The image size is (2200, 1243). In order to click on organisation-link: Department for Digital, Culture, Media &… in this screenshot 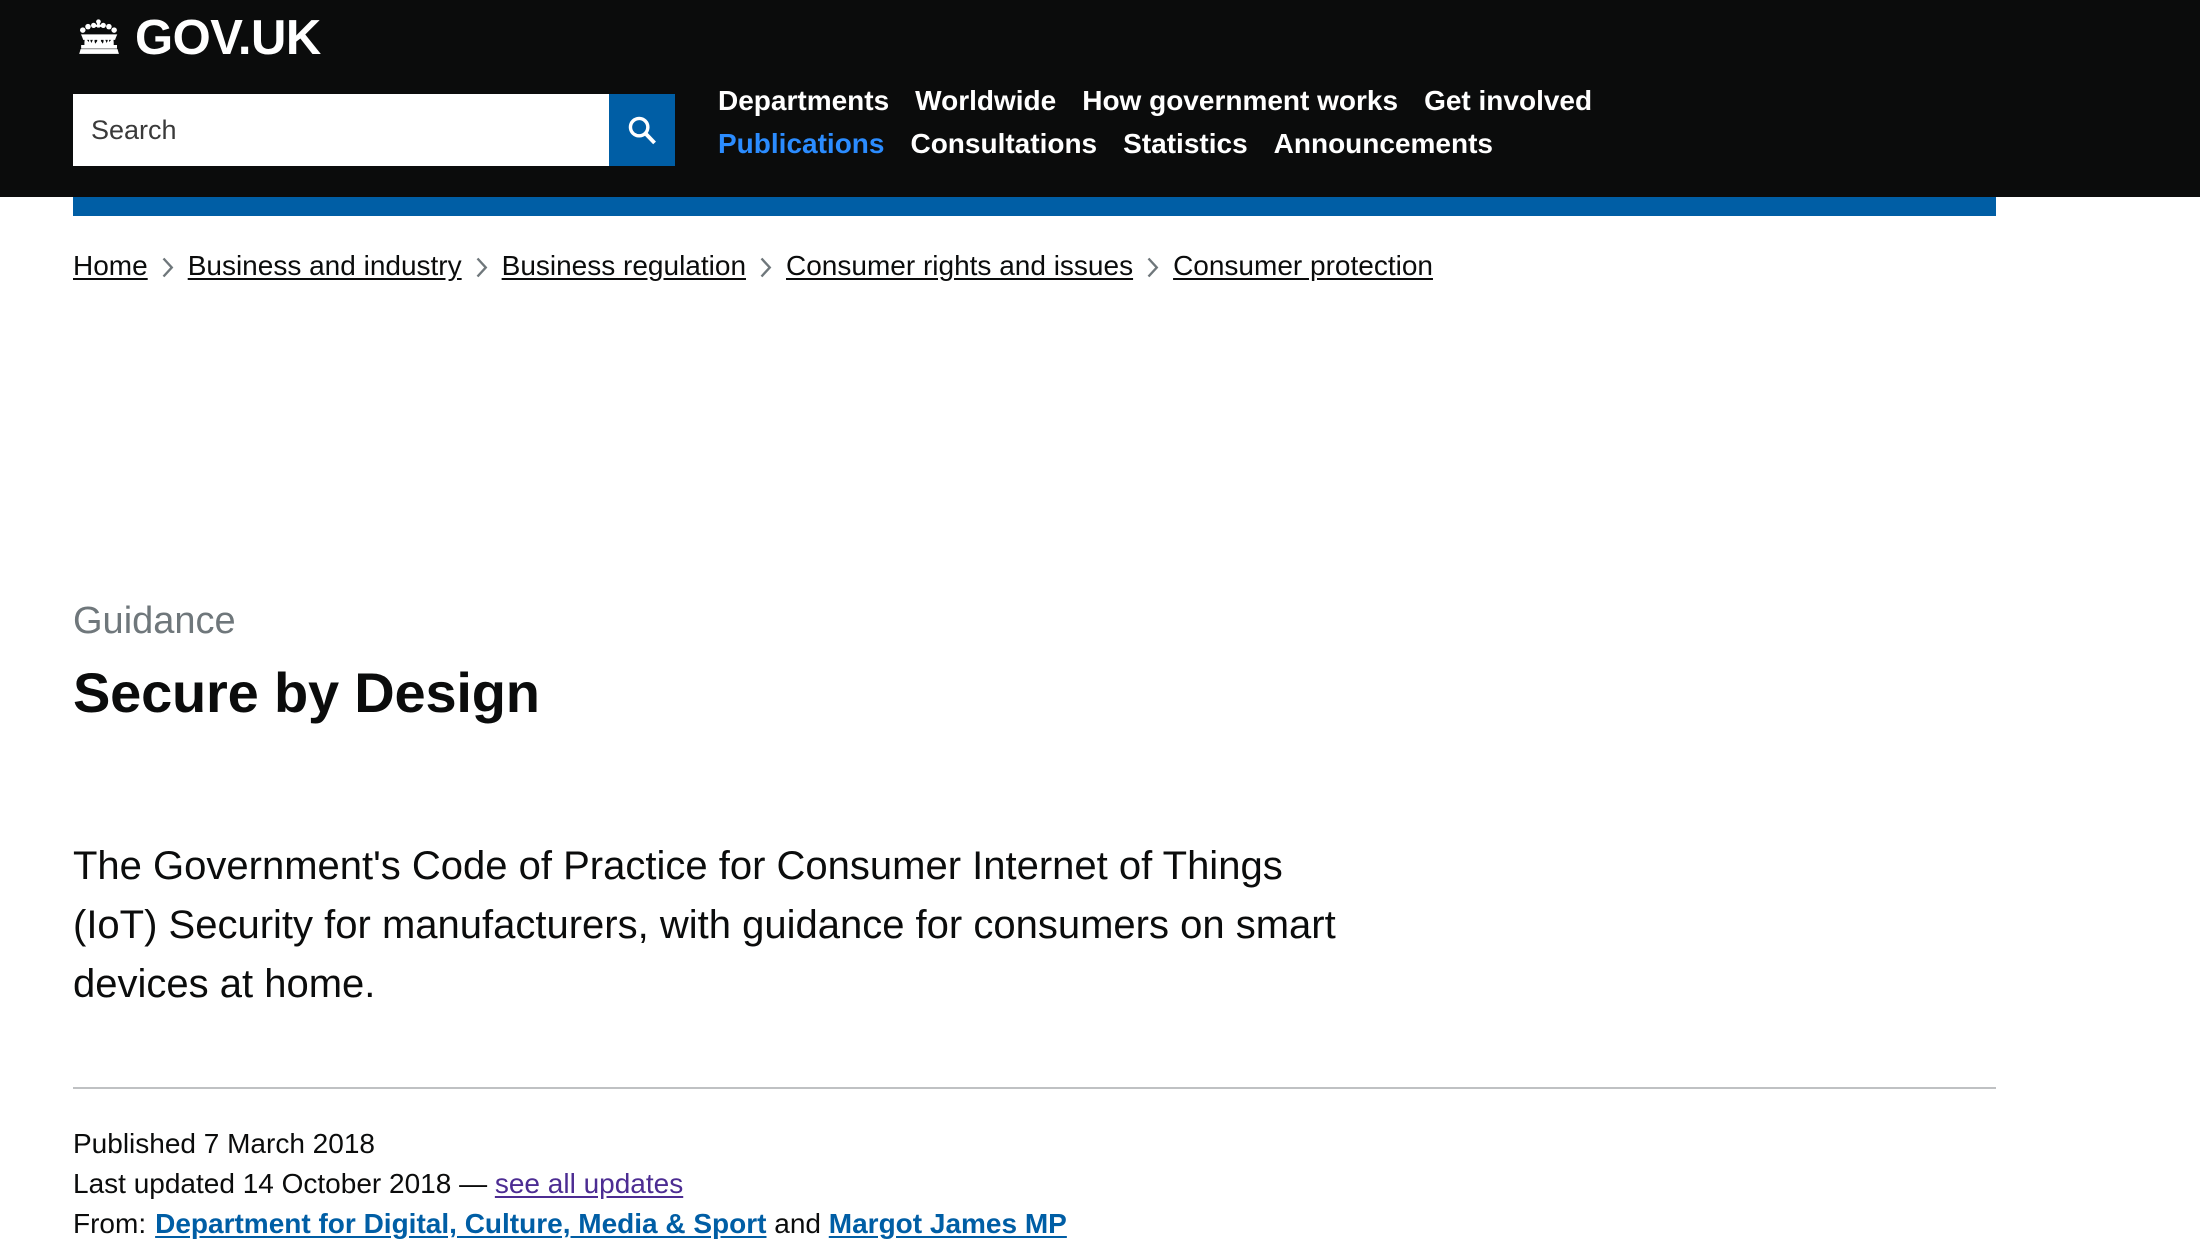, I will do `click(460, 1223)`.